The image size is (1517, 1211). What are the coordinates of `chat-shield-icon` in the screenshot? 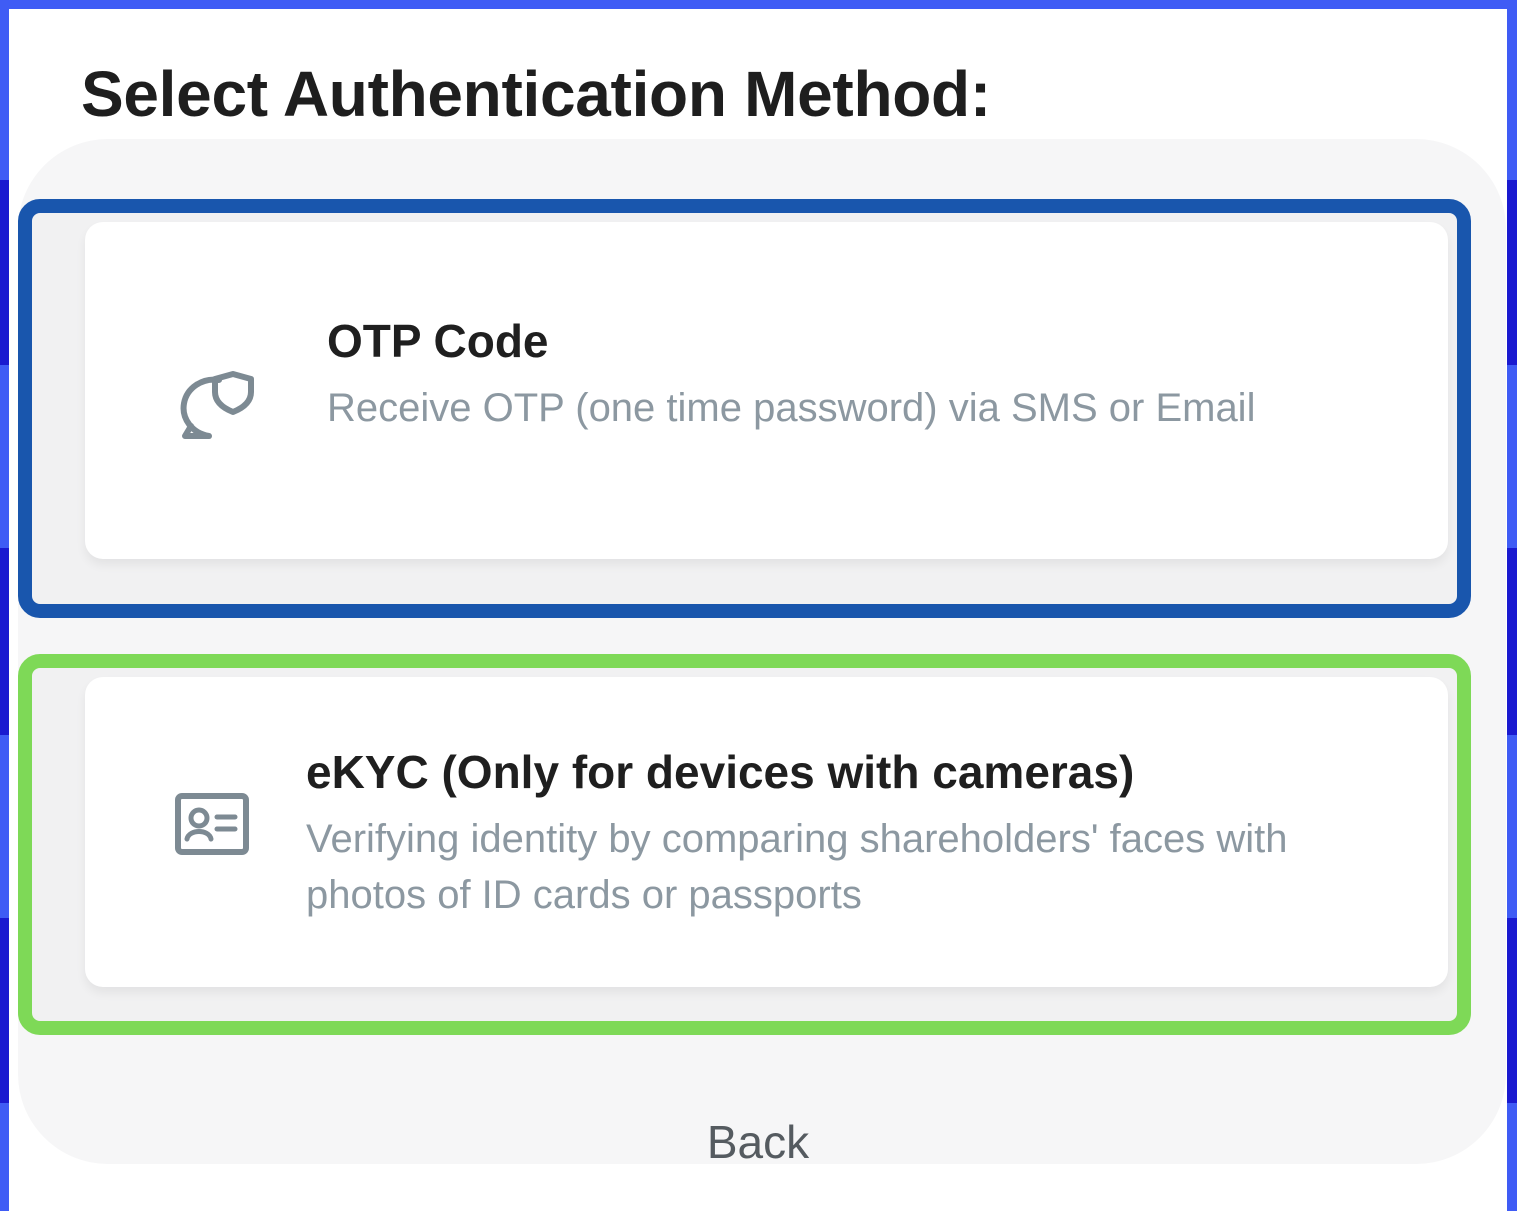 It's located at (217, 405).